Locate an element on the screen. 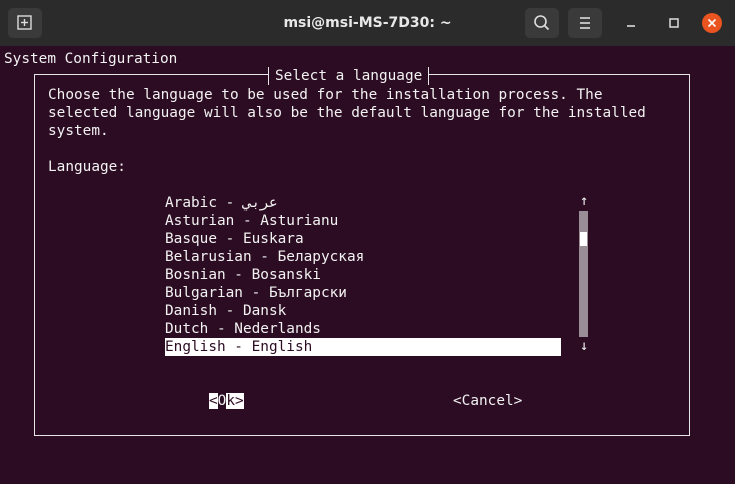 This screenshot has height=484, width=735. ok-bracket-right: > is located at coordinates (239, 401).